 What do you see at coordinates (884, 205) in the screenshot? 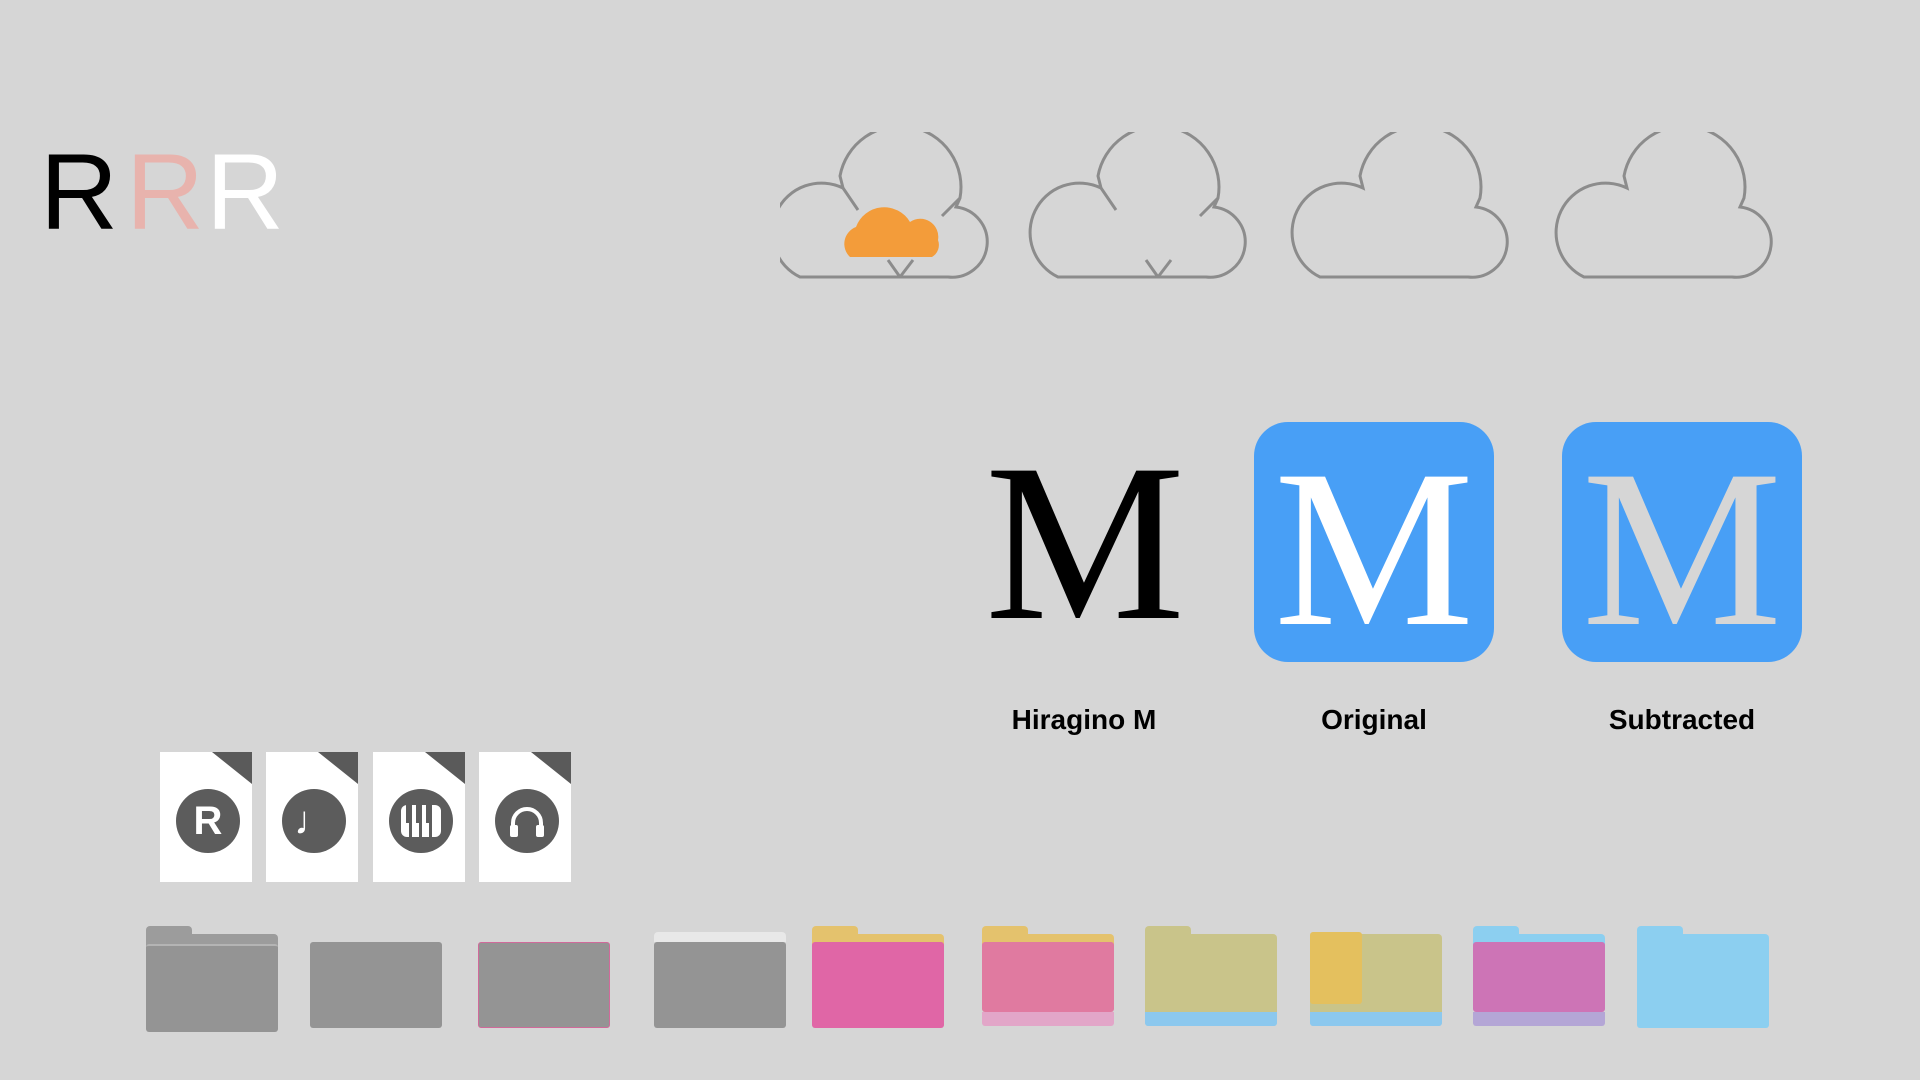
I see `cloud-download-orange-icon` at bounding box center [884, 205].